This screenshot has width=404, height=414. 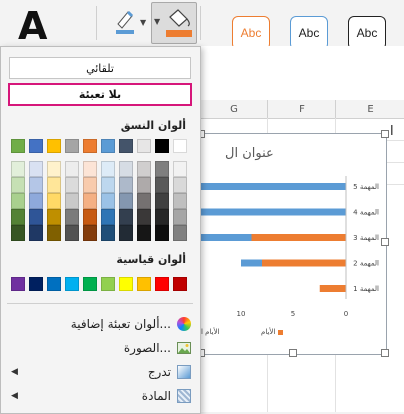 I want to click on line-color-button, so click(x=126, y=23).